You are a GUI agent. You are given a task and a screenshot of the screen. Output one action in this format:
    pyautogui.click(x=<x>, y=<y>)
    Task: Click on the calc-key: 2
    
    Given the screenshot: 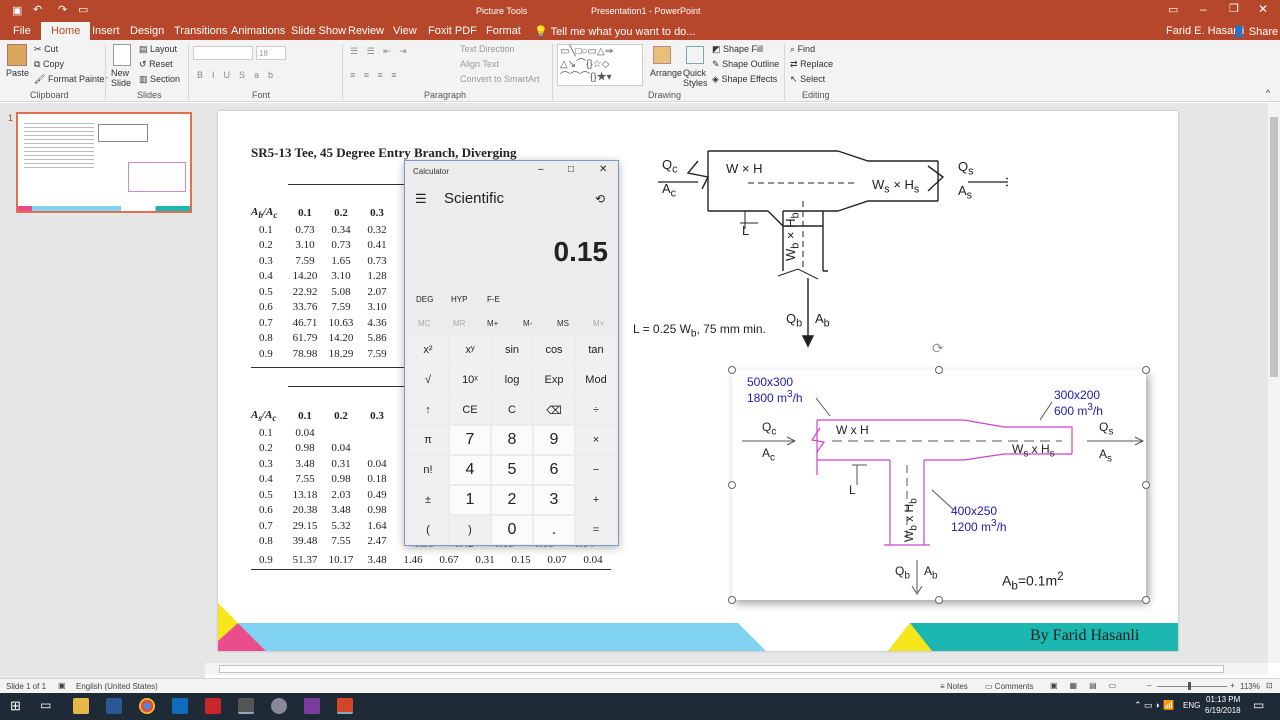 What is the action you would take?
    pyautogui.click(x=512, y=500)
    